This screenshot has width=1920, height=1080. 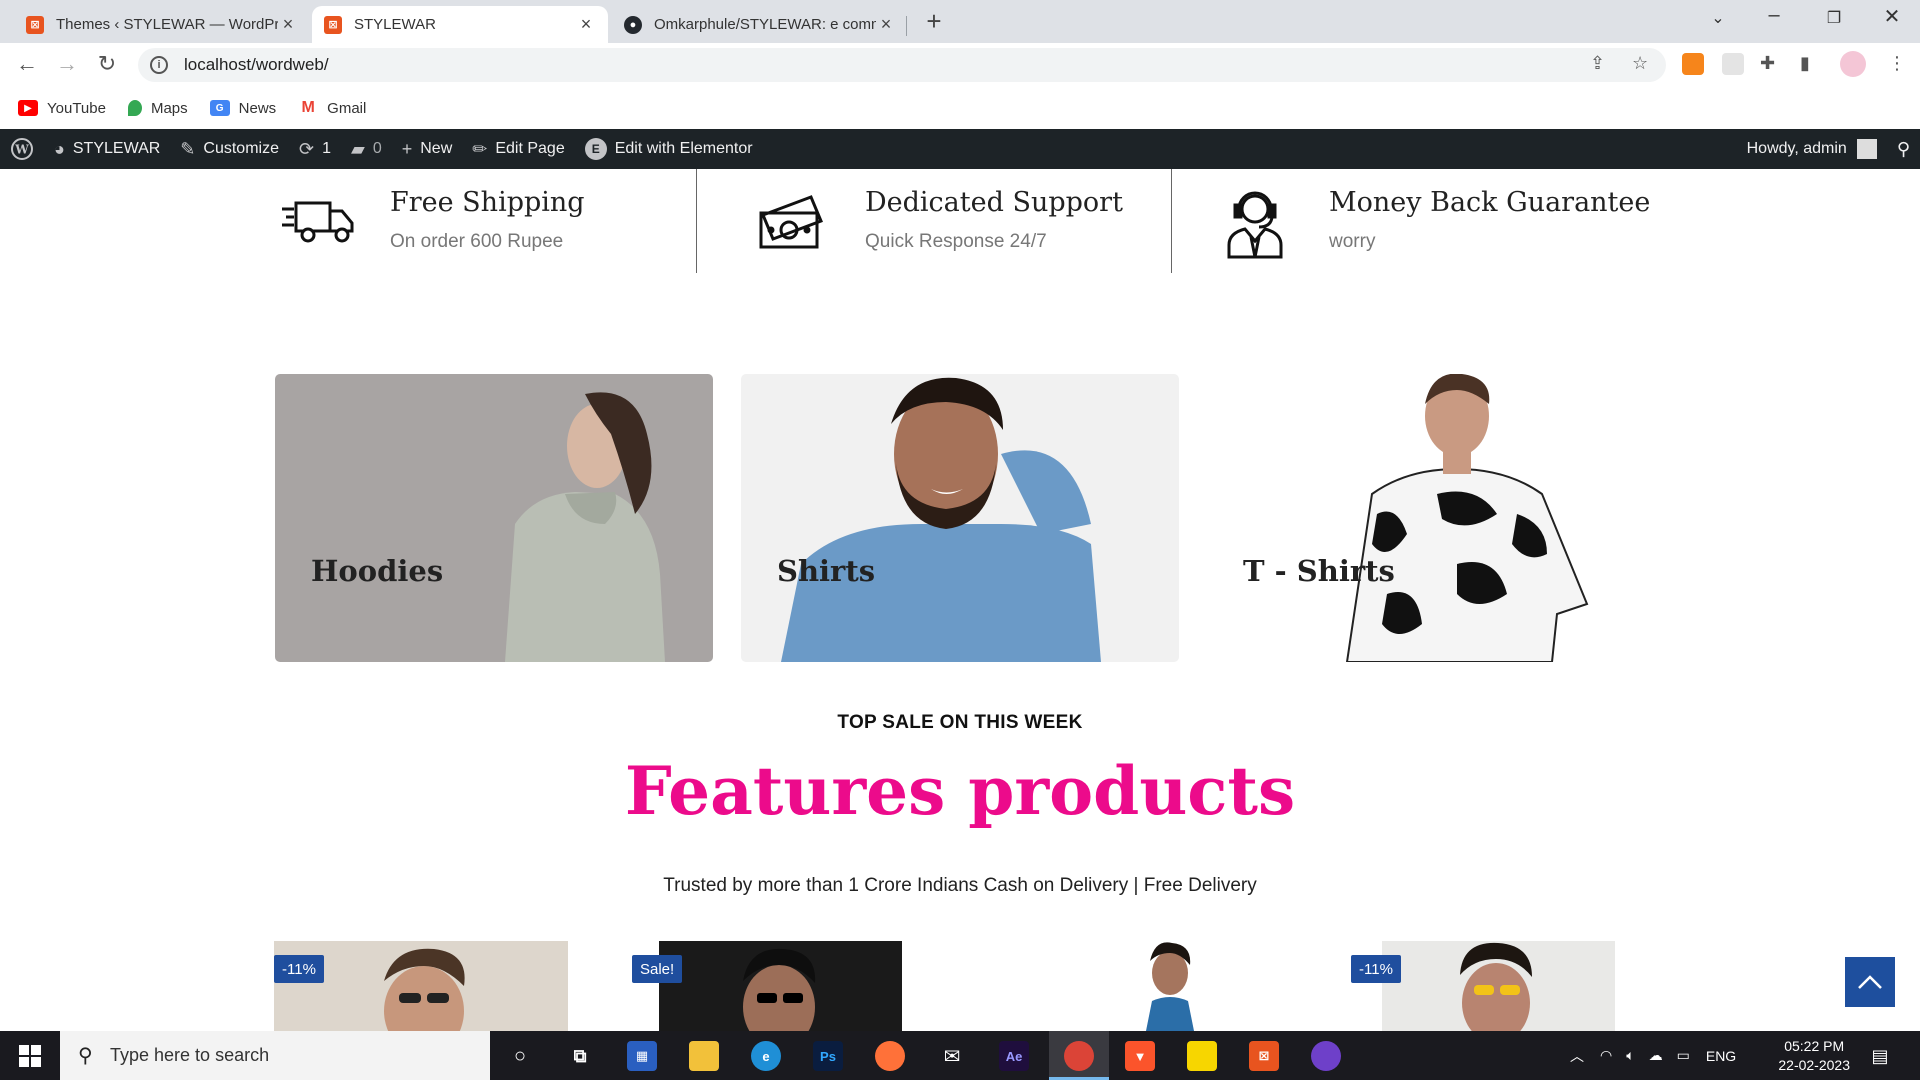 What do you see at coordinates (1079, 1056) in the screenshot?
I see `chrome-icon` at bounding box center [1079, 1056].